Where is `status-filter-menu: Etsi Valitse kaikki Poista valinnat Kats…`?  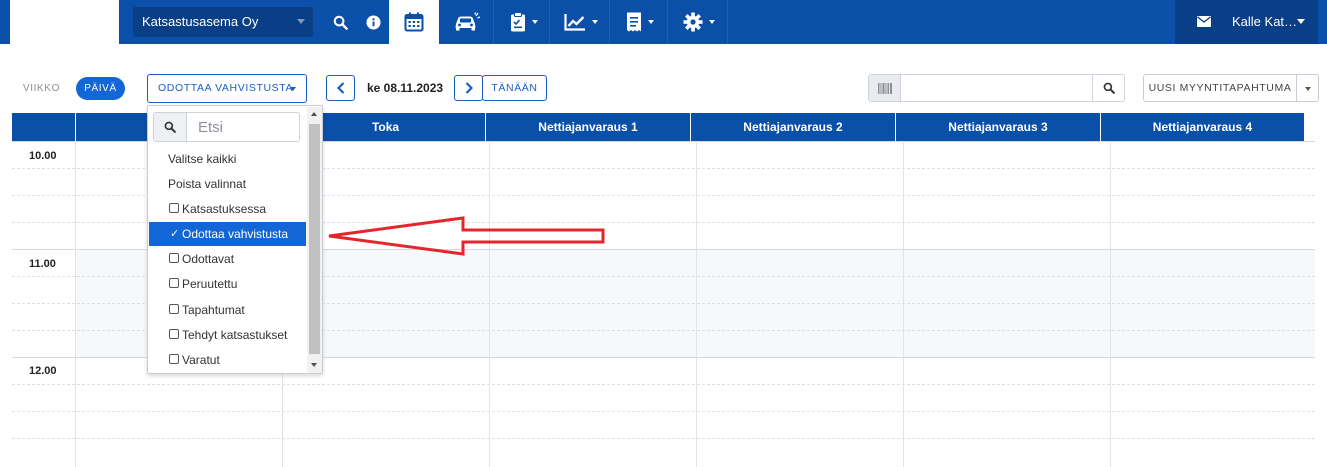
status-filter-menu: Etsi Valitse kaikki Poista valinnat Kats… is located at coordinates (235, 239).